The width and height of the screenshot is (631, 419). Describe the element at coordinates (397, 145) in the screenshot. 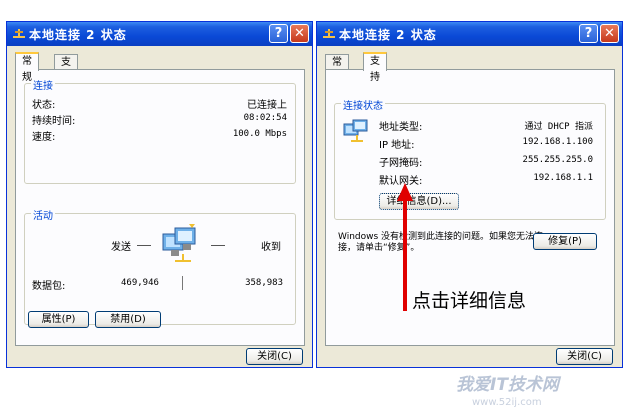

I see `ip-address-label: IP 地址:` at that location.